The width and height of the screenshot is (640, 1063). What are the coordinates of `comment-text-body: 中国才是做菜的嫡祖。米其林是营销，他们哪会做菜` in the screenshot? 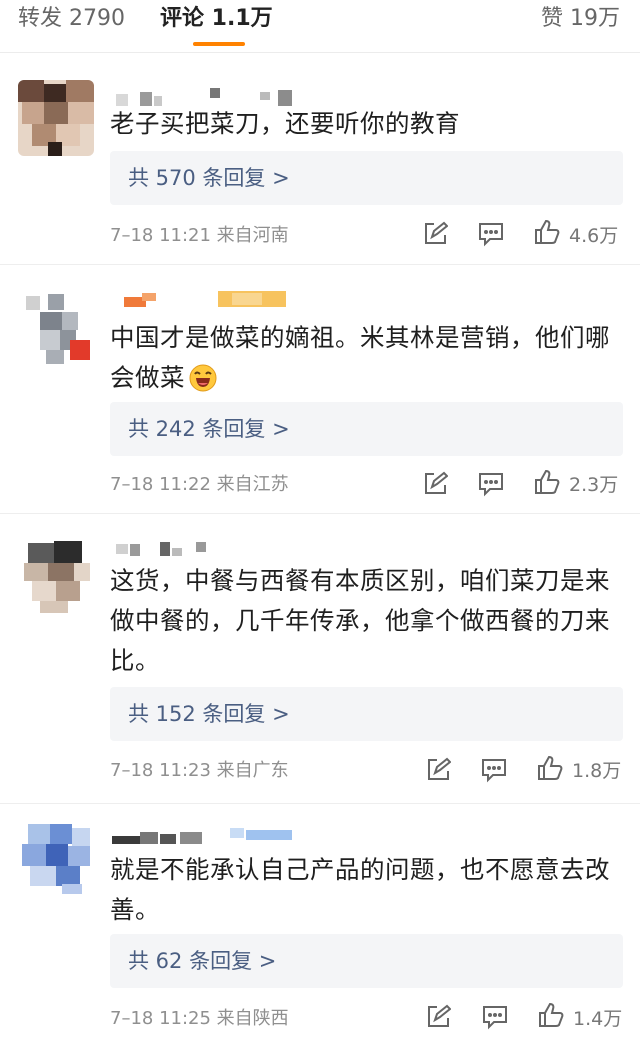 It's located at (360, 357).